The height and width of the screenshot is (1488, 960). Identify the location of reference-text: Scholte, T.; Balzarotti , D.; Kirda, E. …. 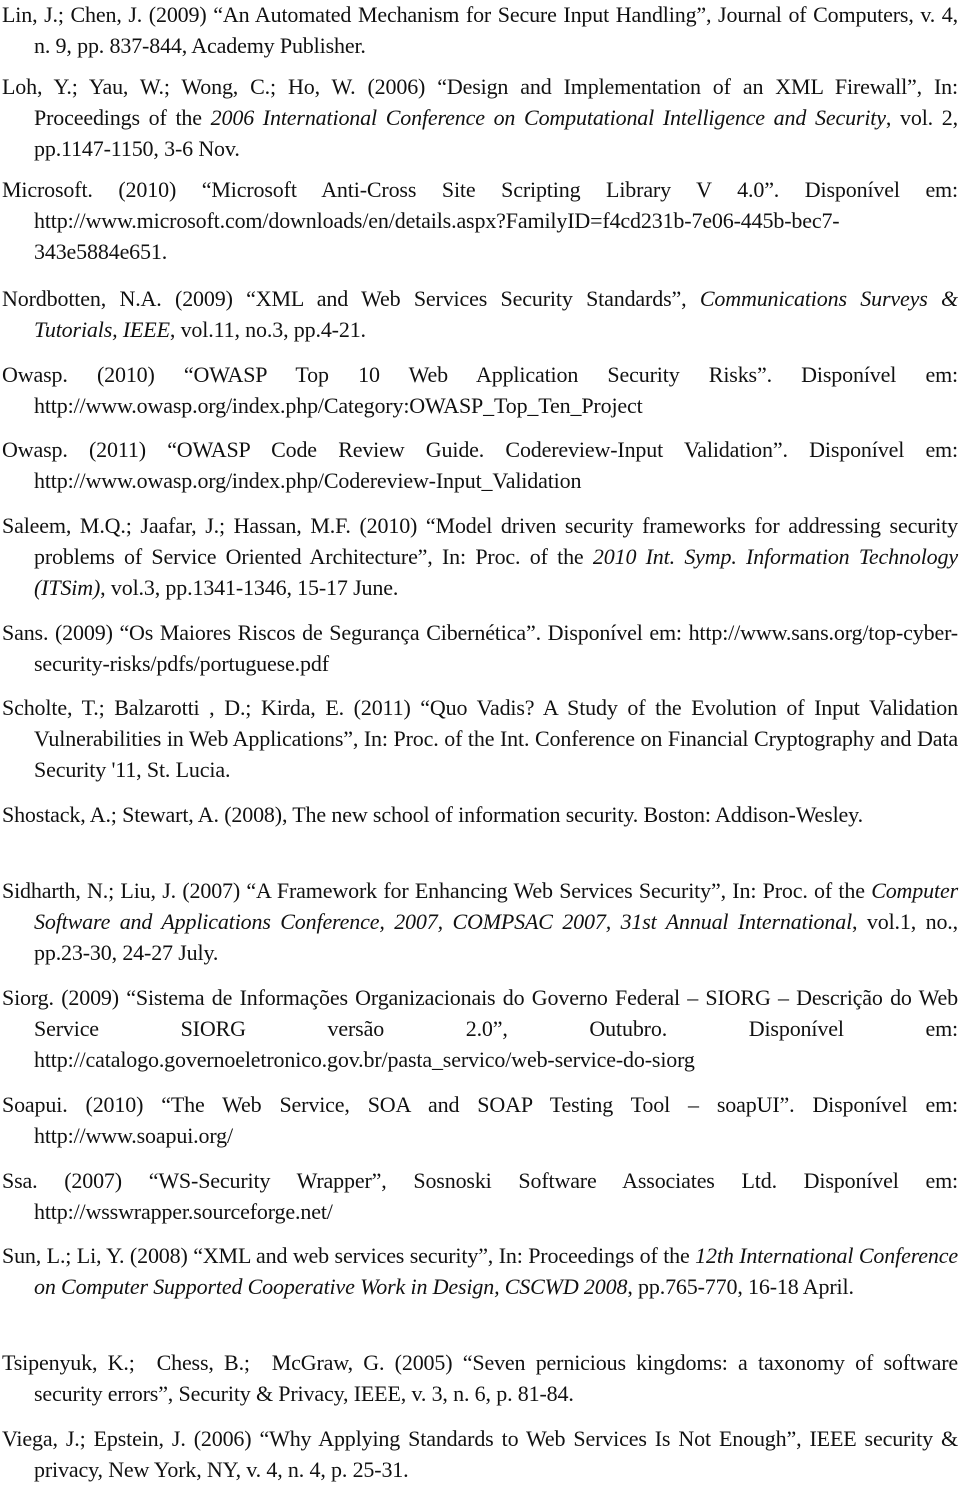
(480, 738).